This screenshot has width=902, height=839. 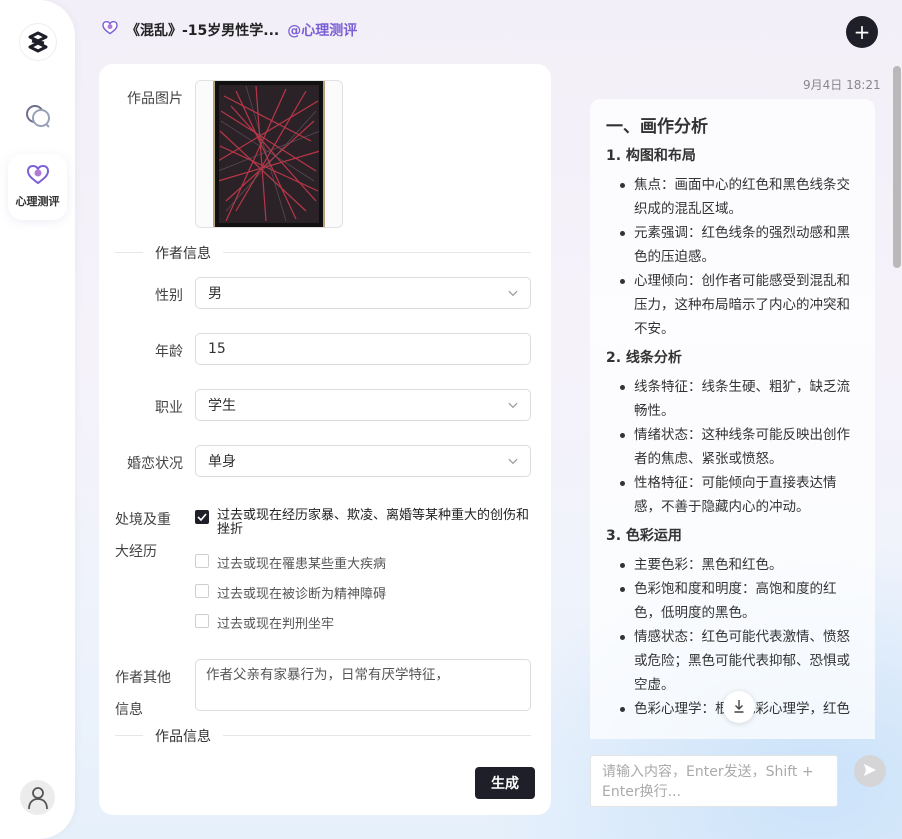 What do you see at coordinates (644, 536) in the screenshot?
I see `section-title: 3. 色彩运用` at bounding box center [644, 536].